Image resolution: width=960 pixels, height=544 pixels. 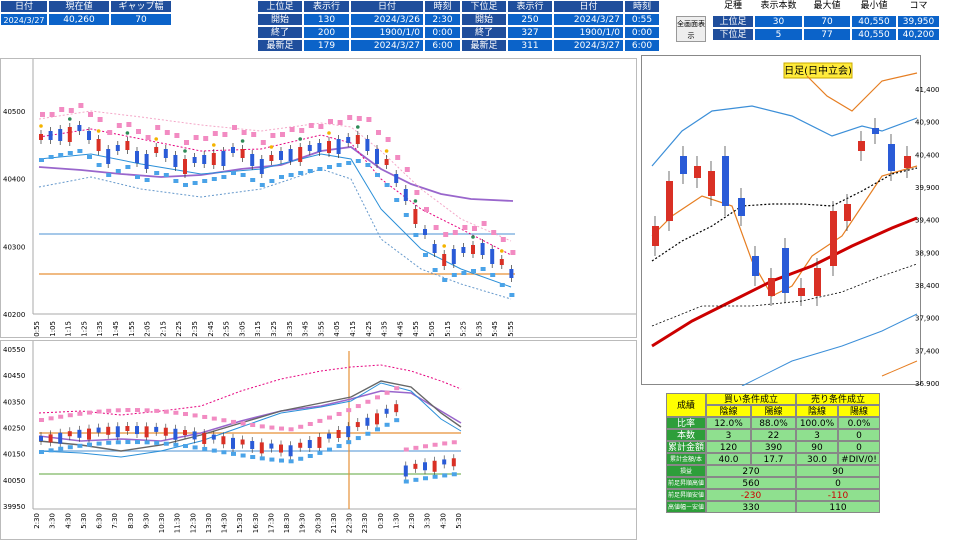 I want to click on perf-cell: 40.0, so click(x=728, y=459).